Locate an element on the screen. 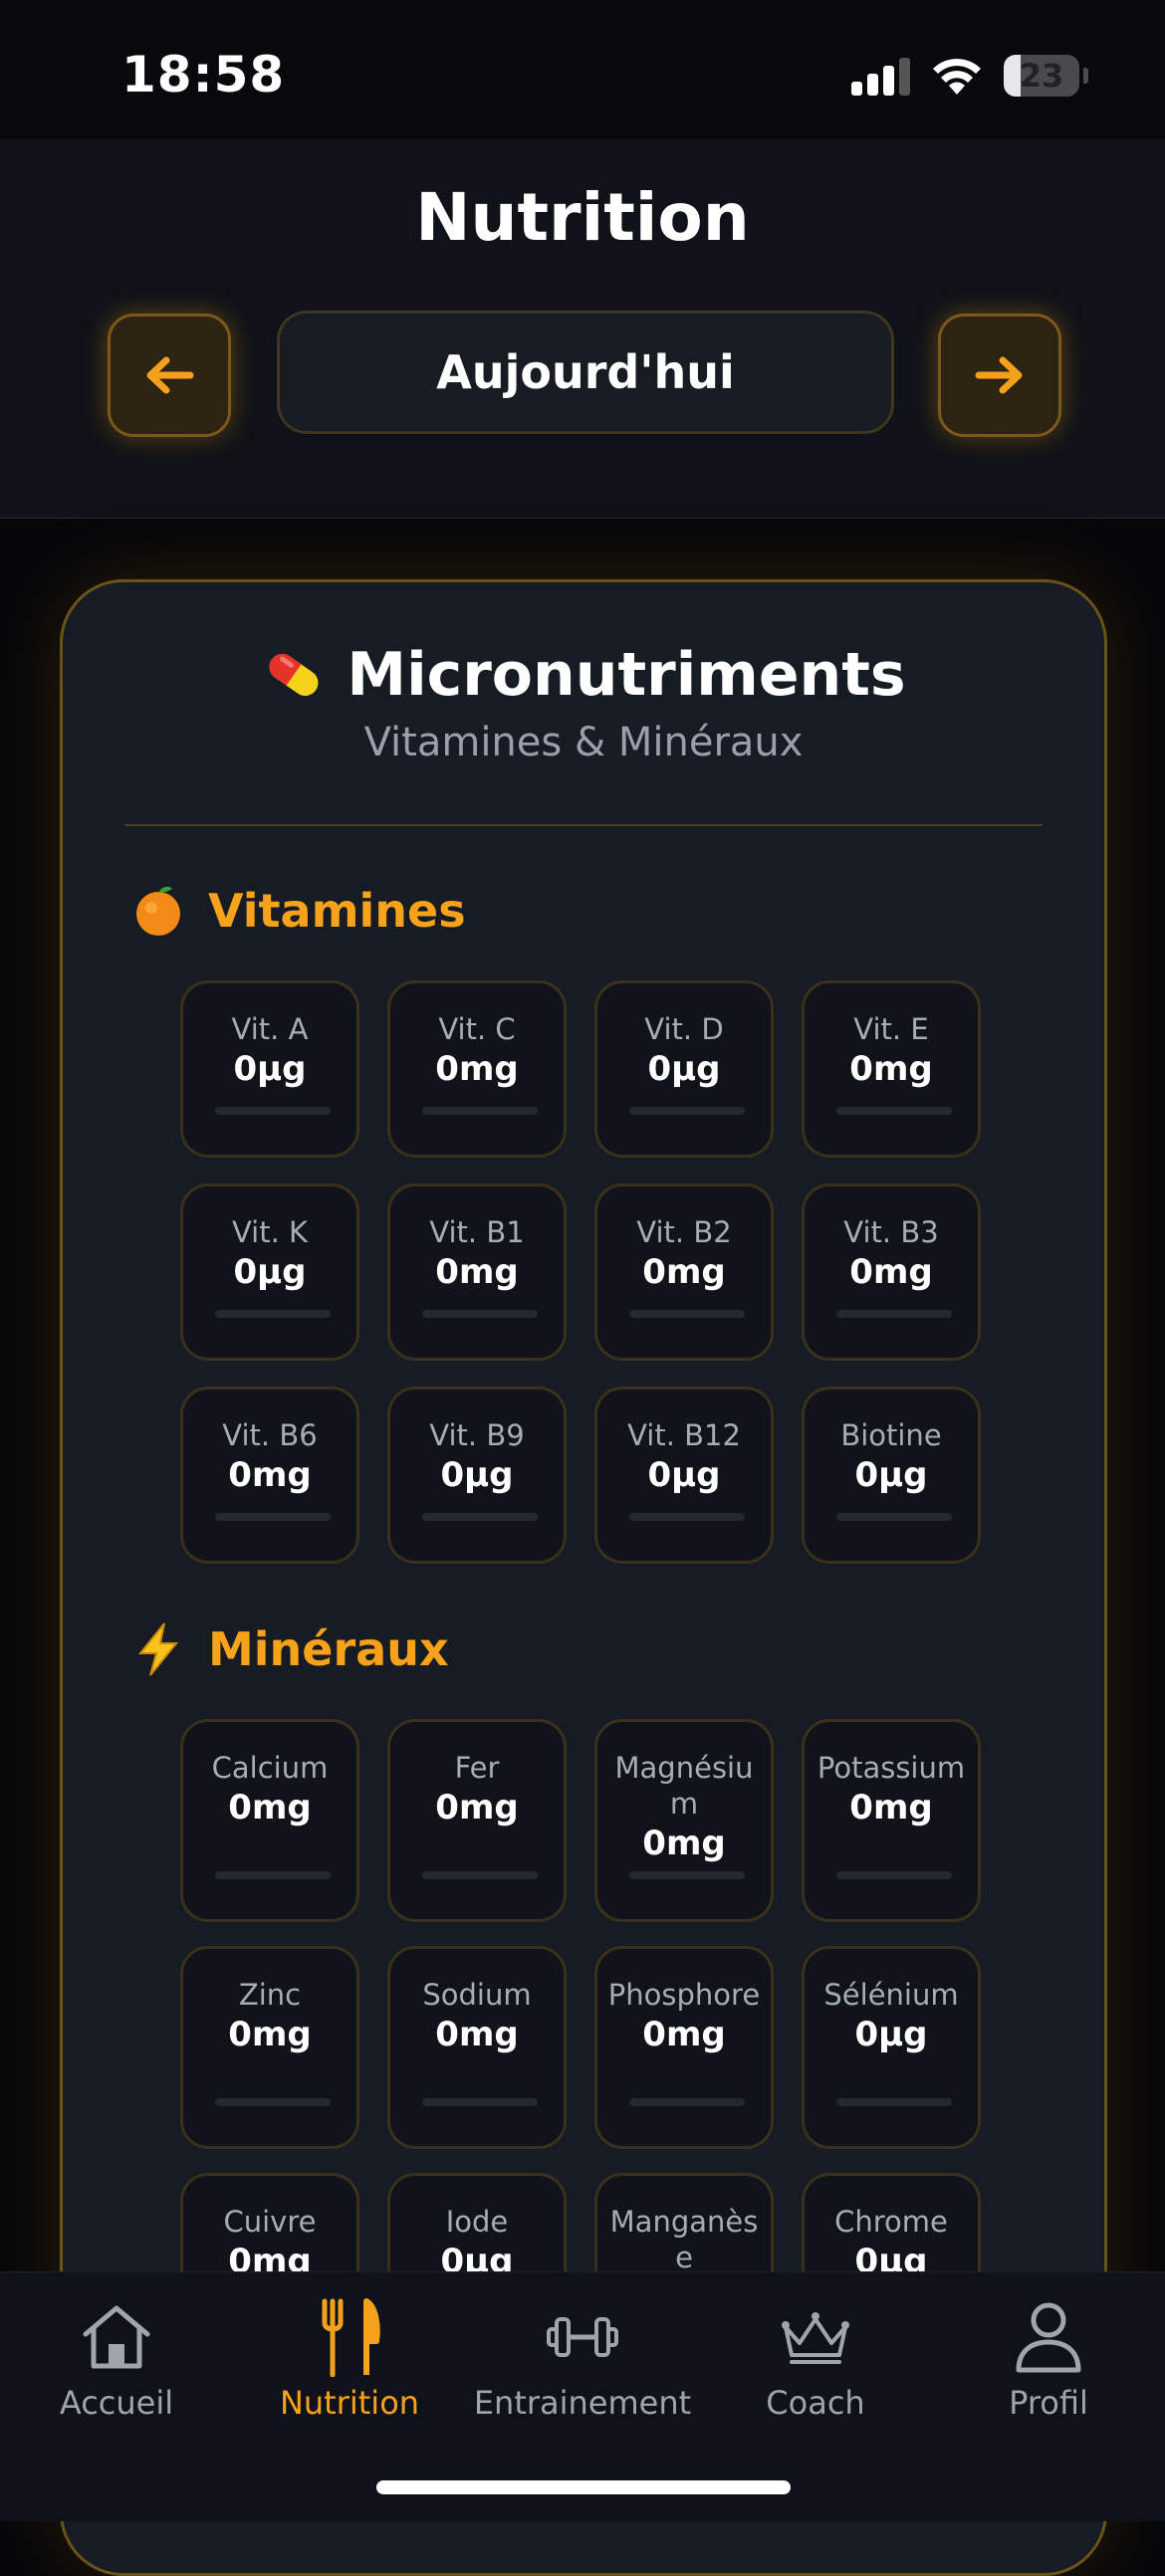 The image size is (1165, 2576). nutrient-label: Vit. B9 is located at coordinates (477, 1435).